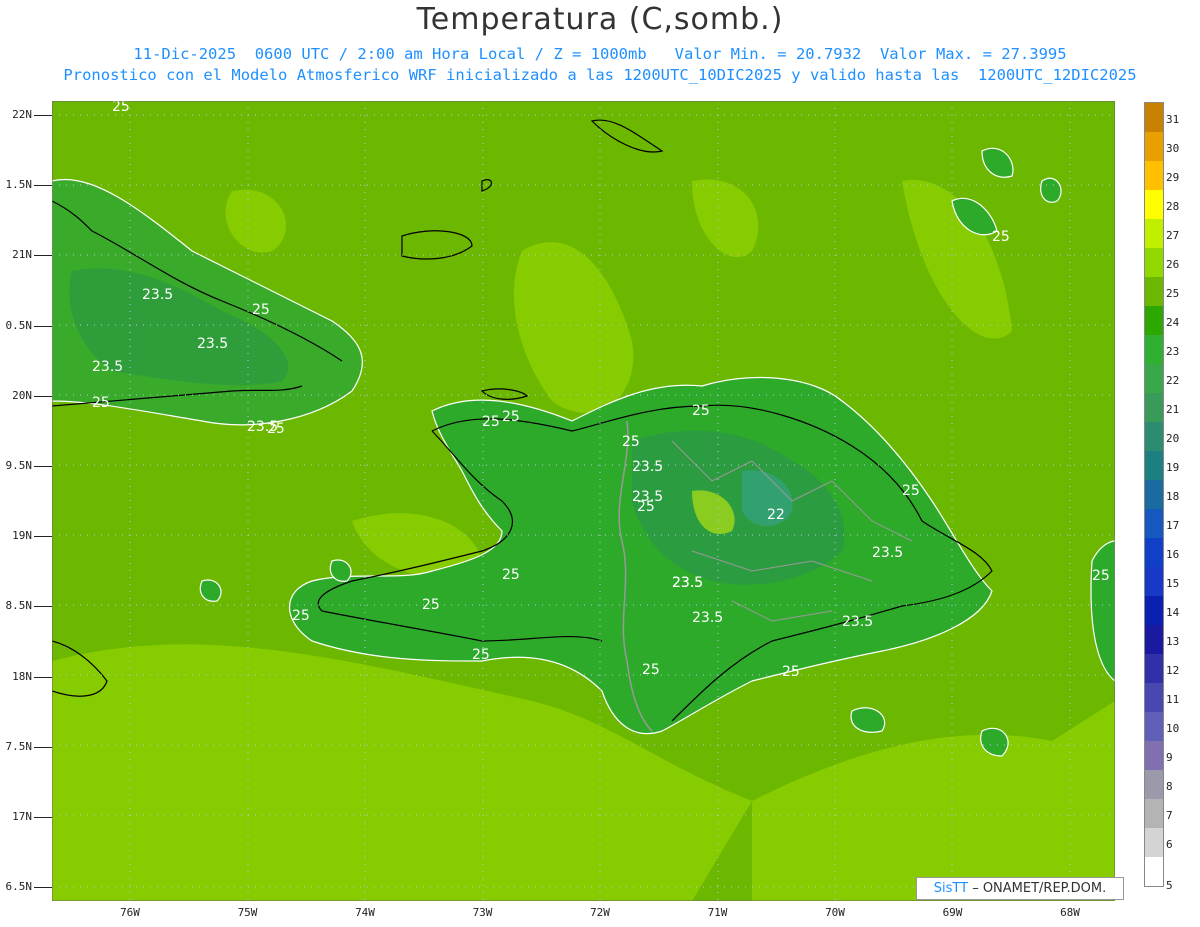  I want to click on credit-box: SisTT – ONAMET/REP.DOM., so click(1020, 888).